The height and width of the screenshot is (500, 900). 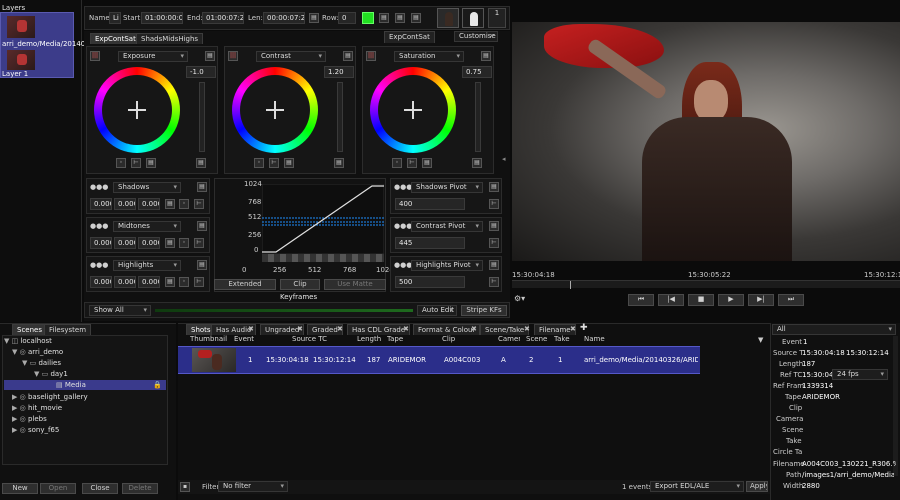 What do you see at coordinates (494, 187) in the screenshot?
I see `pivot-shadows-reset-icon: ▤` at bounding box center [494, 187].